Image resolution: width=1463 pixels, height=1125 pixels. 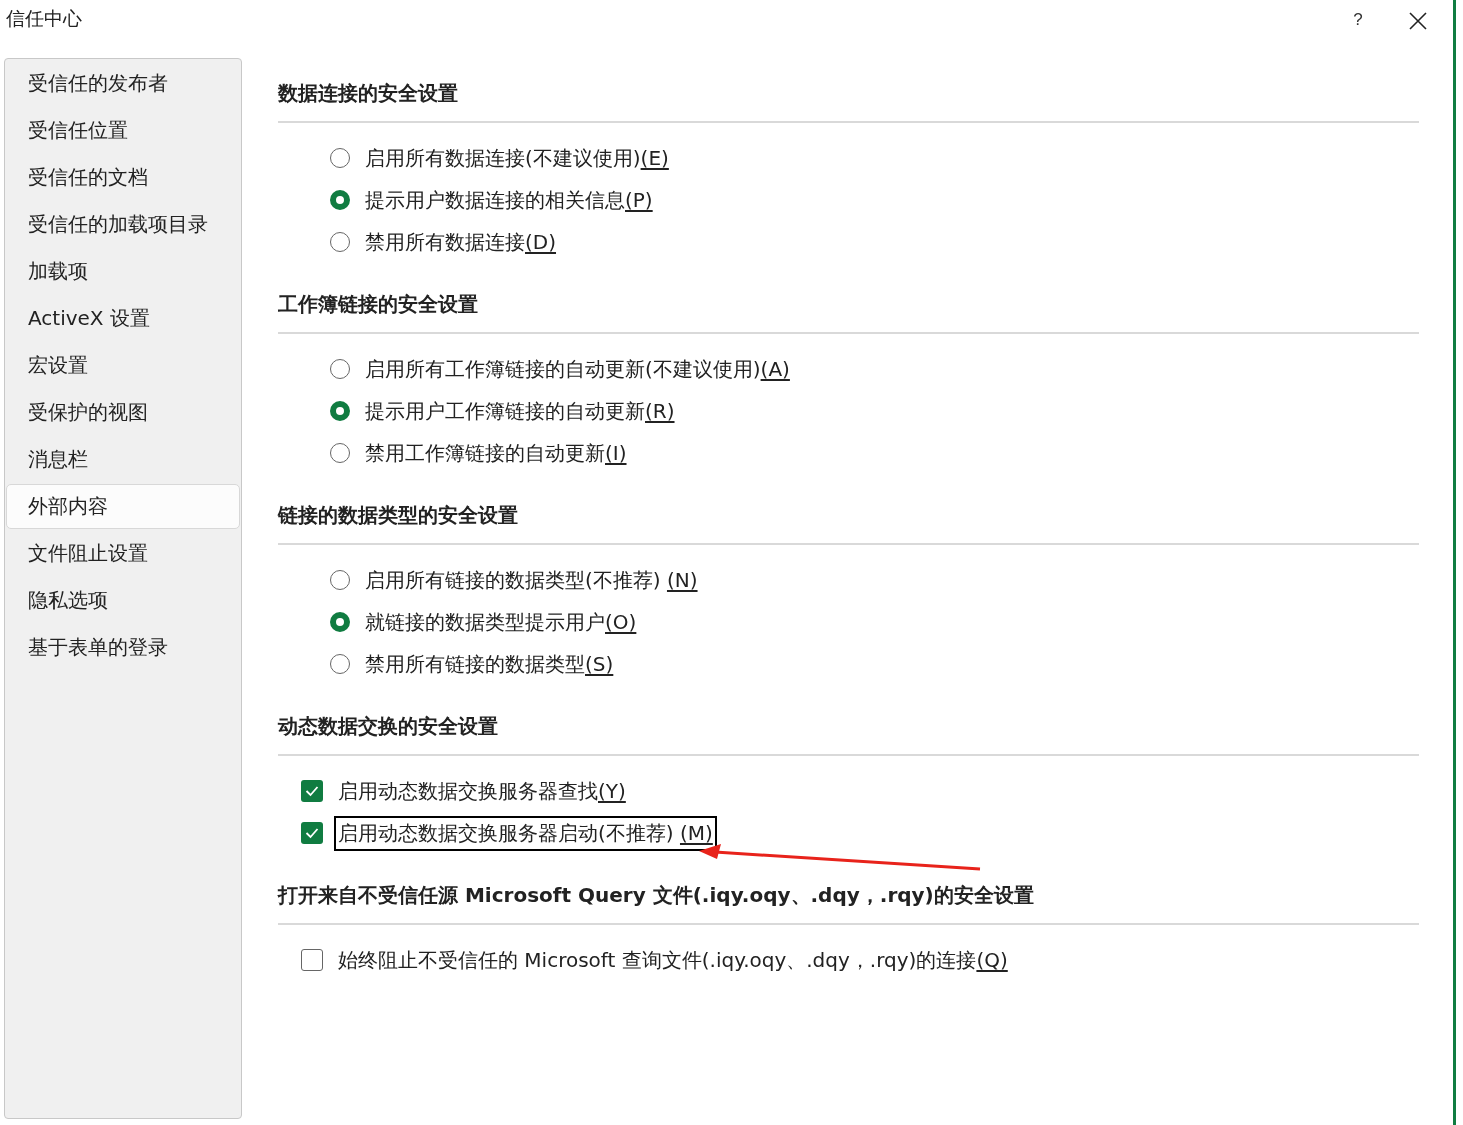 What do you see at coordinates (848, 523) in the screenshot?
I see `section-heading: 链接的数据类型的安全设置` at bounding box center [848, 523].